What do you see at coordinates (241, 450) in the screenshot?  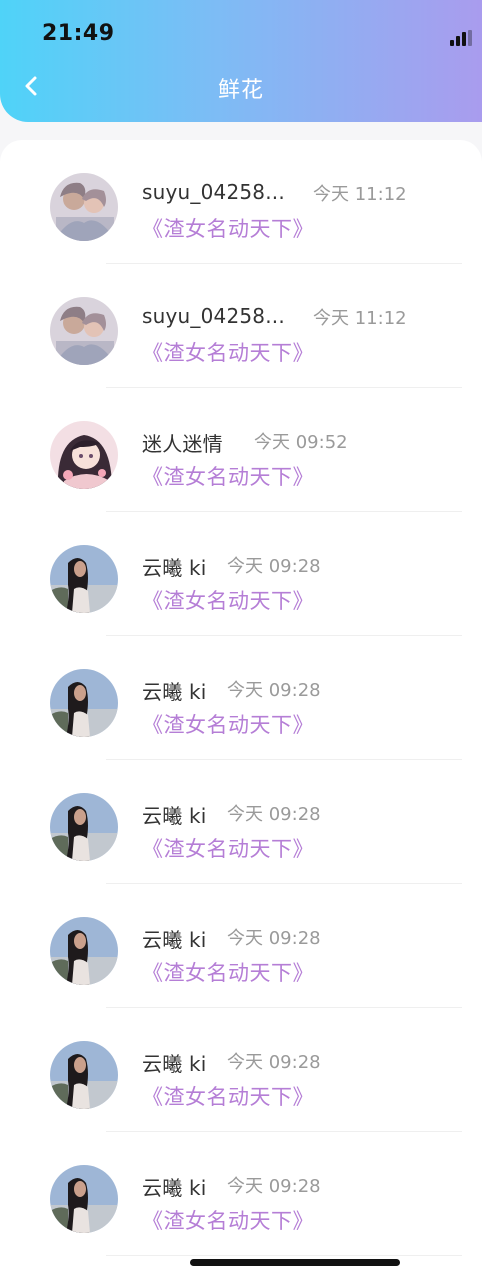 I see `list-item: 迷人迷情 今天 09:52 《渣女名动天下》` at bounding box center [241, 450].